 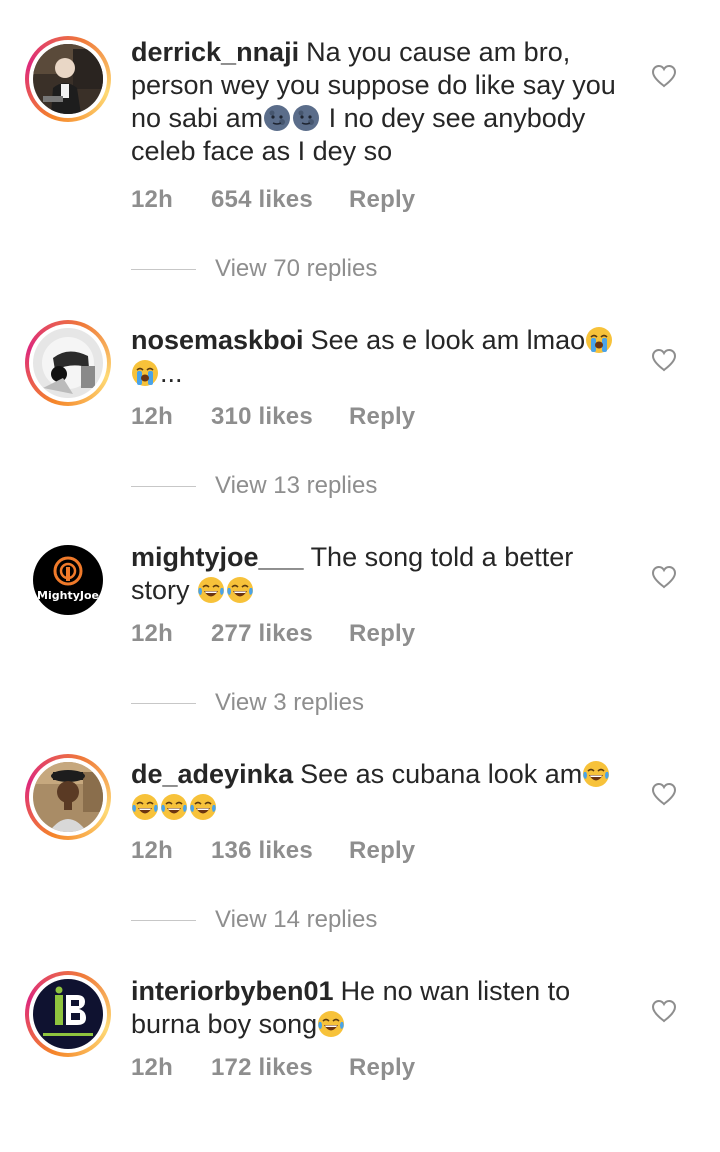 What do you see at coordinates (296, 269) in the screenshot?
I see `view-replies-label: View 70 replies` at bounding box center [296, 269].